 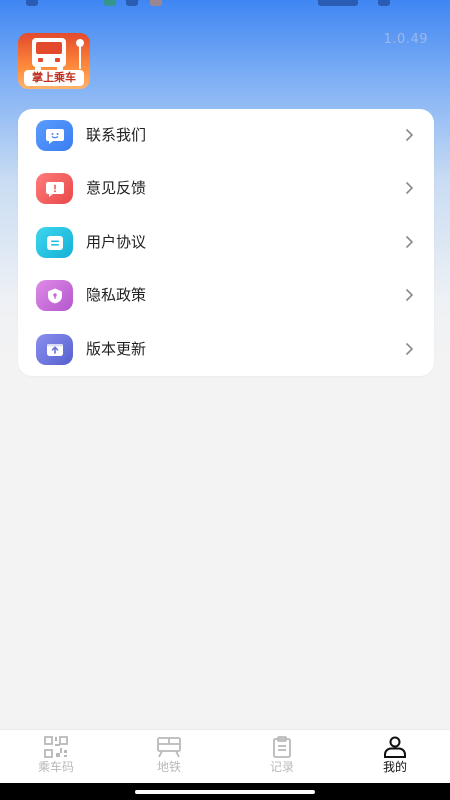 I want to click on home-indicator, so click(x=225, y=792).